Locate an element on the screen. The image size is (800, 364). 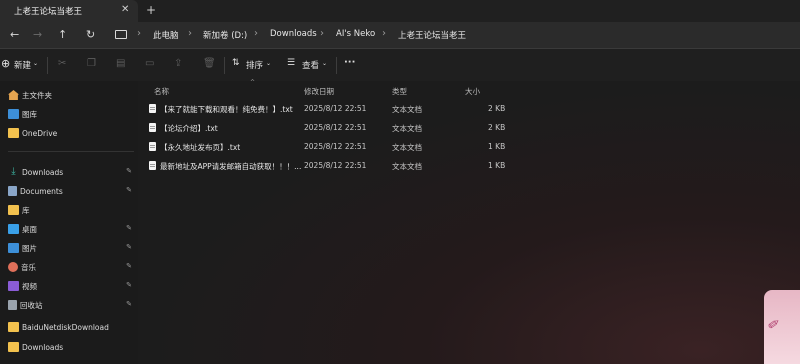
back-icon: ← is located at coordinates (14, 34).